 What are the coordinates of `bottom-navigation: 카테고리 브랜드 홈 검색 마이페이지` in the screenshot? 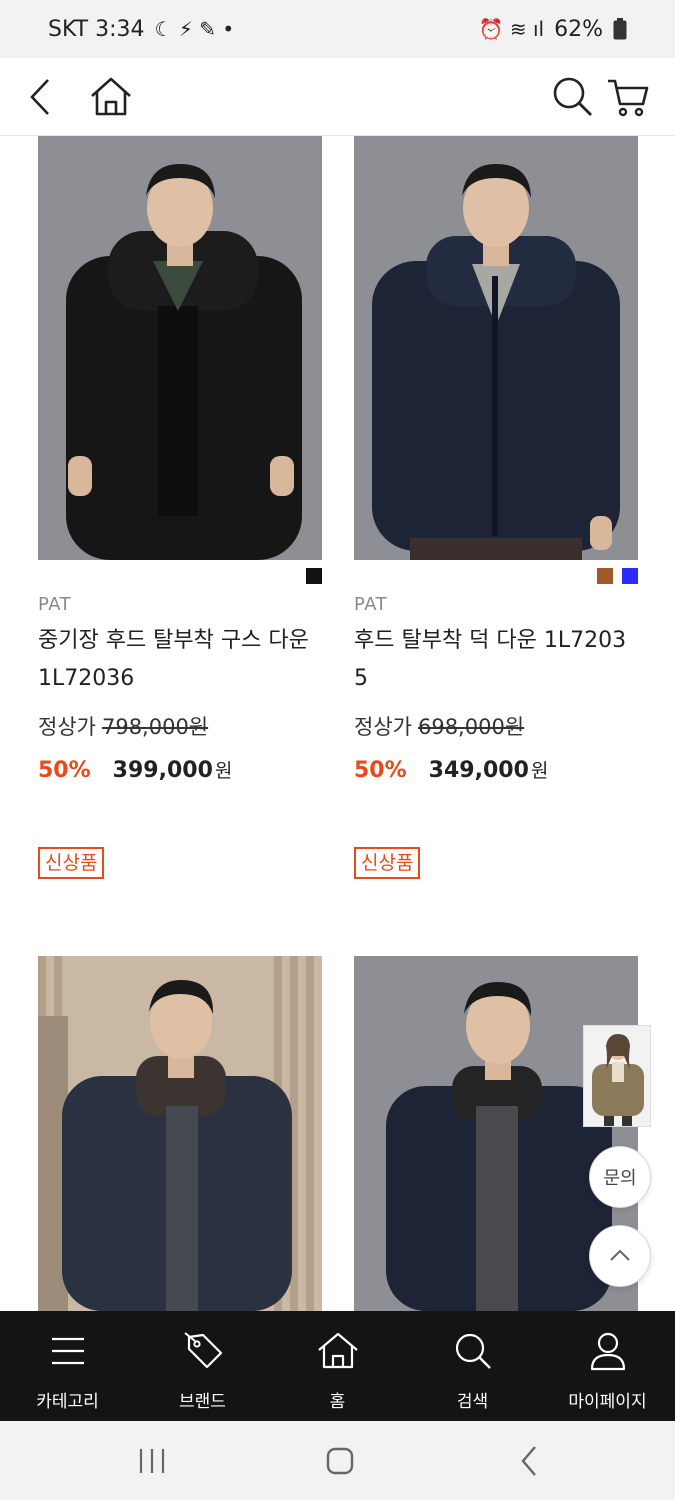 It's located at (337, 1366).